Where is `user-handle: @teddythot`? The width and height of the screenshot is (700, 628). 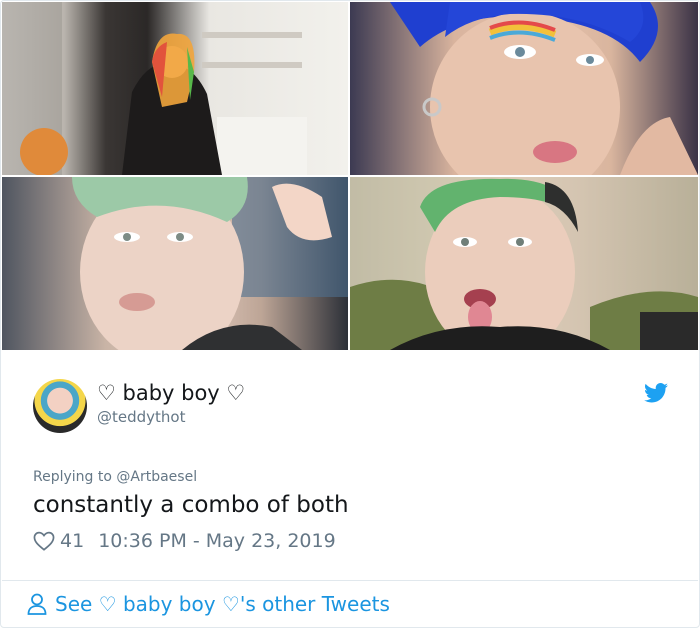
user-handle: @teddythot is located at coordinates (141, 417).